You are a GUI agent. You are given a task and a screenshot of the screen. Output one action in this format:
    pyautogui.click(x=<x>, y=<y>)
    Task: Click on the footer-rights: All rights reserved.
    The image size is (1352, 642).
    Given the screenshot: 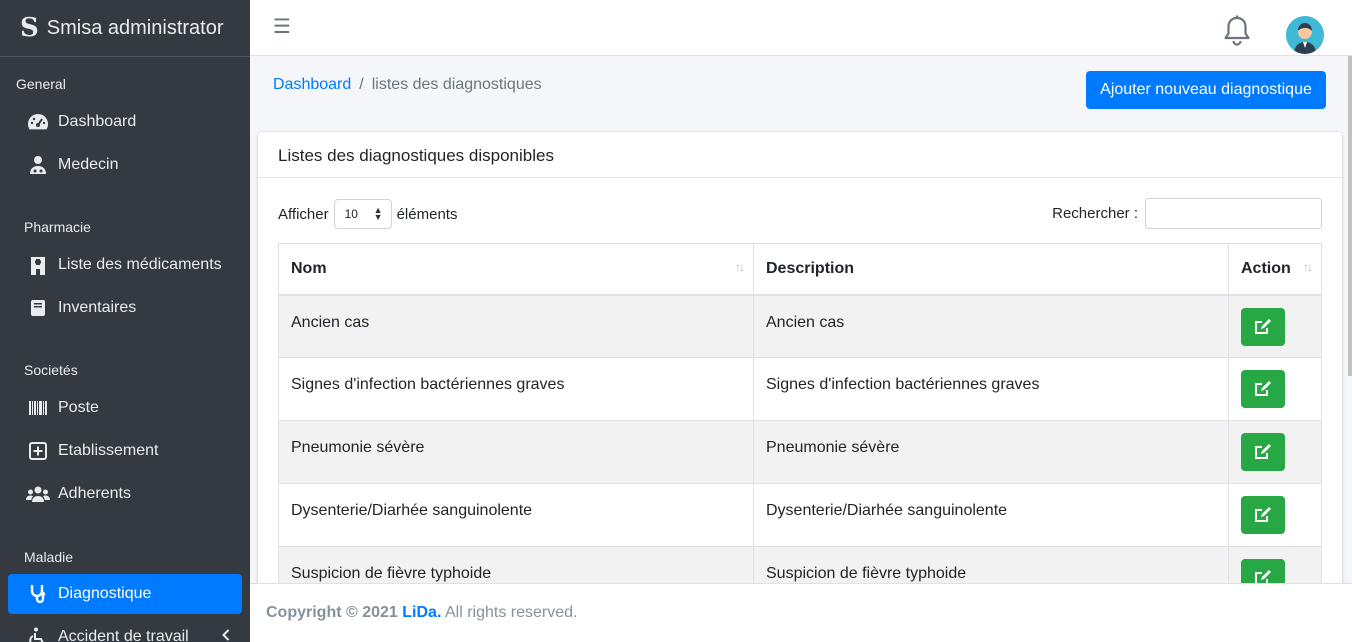 What is the action you would take?
    pyautogui.click(x=511, y=612)
    